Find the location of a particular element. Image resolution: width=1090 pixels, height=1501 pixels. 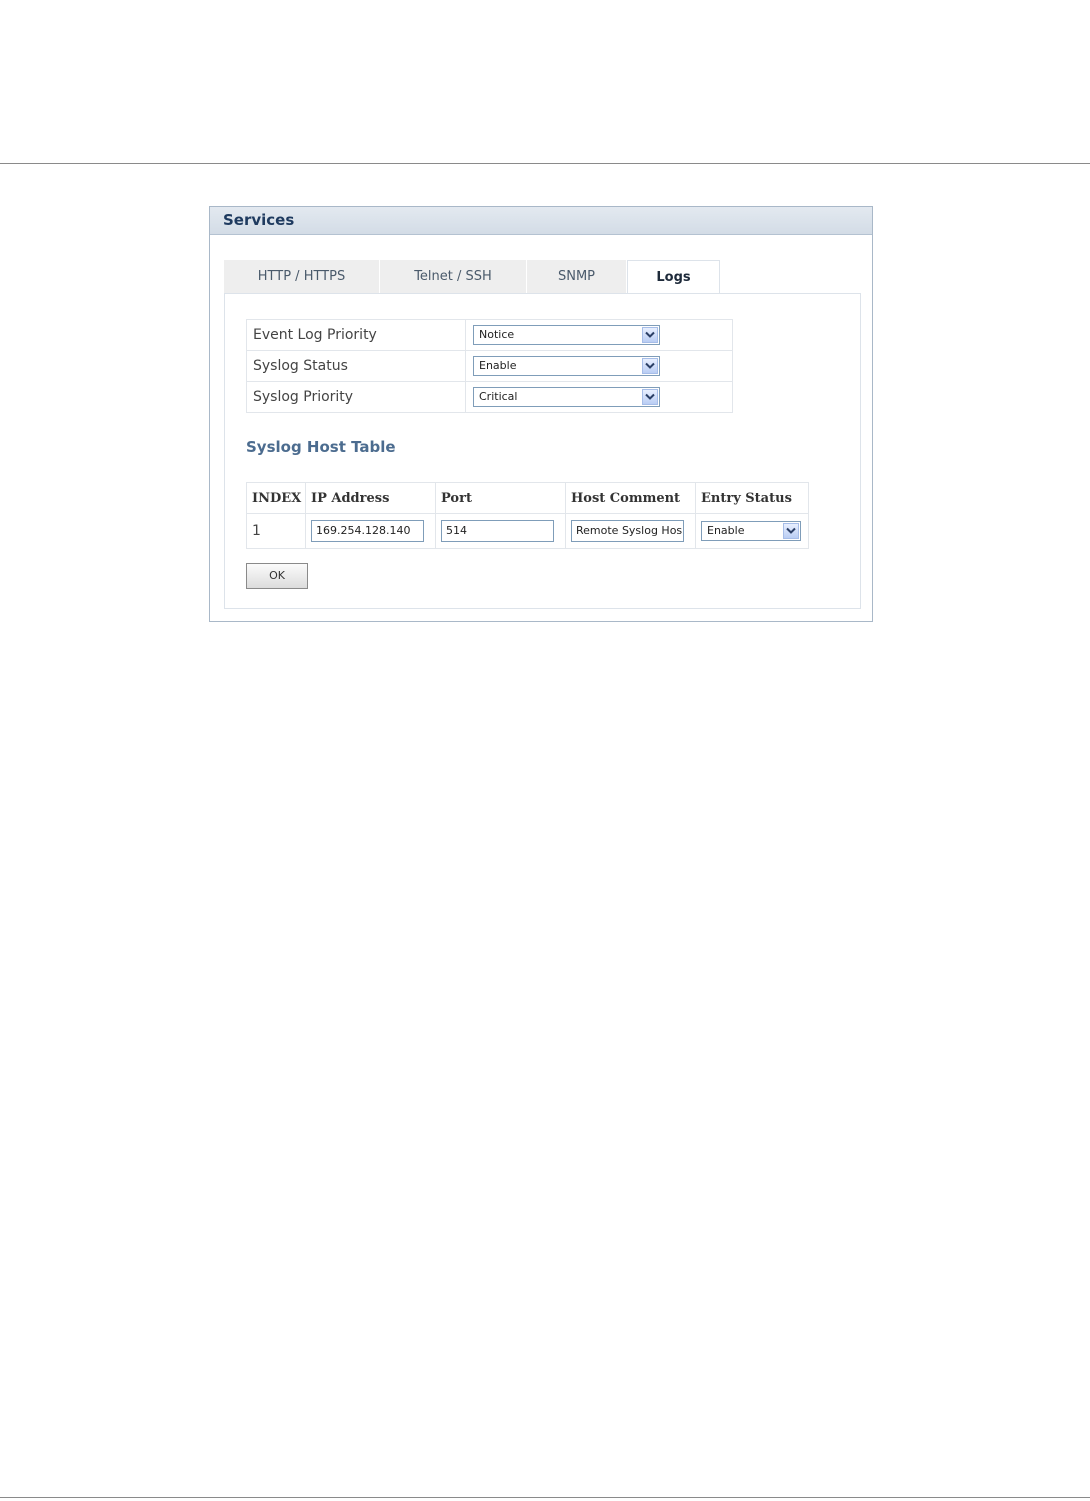

select-value: Notice is located at coordinates (497, 334).